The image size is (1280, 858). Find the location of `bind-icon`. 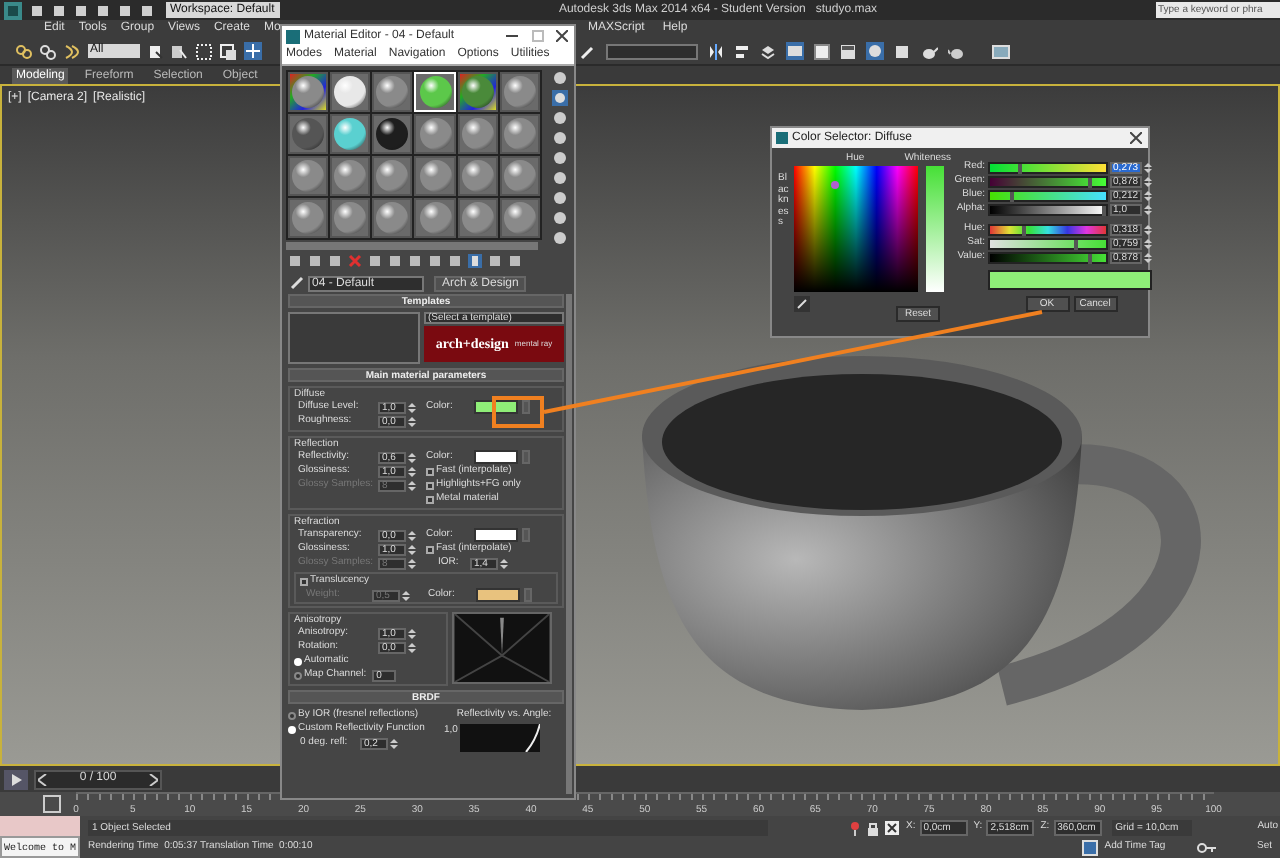

bind-icon is located at coordinates (72, 51).